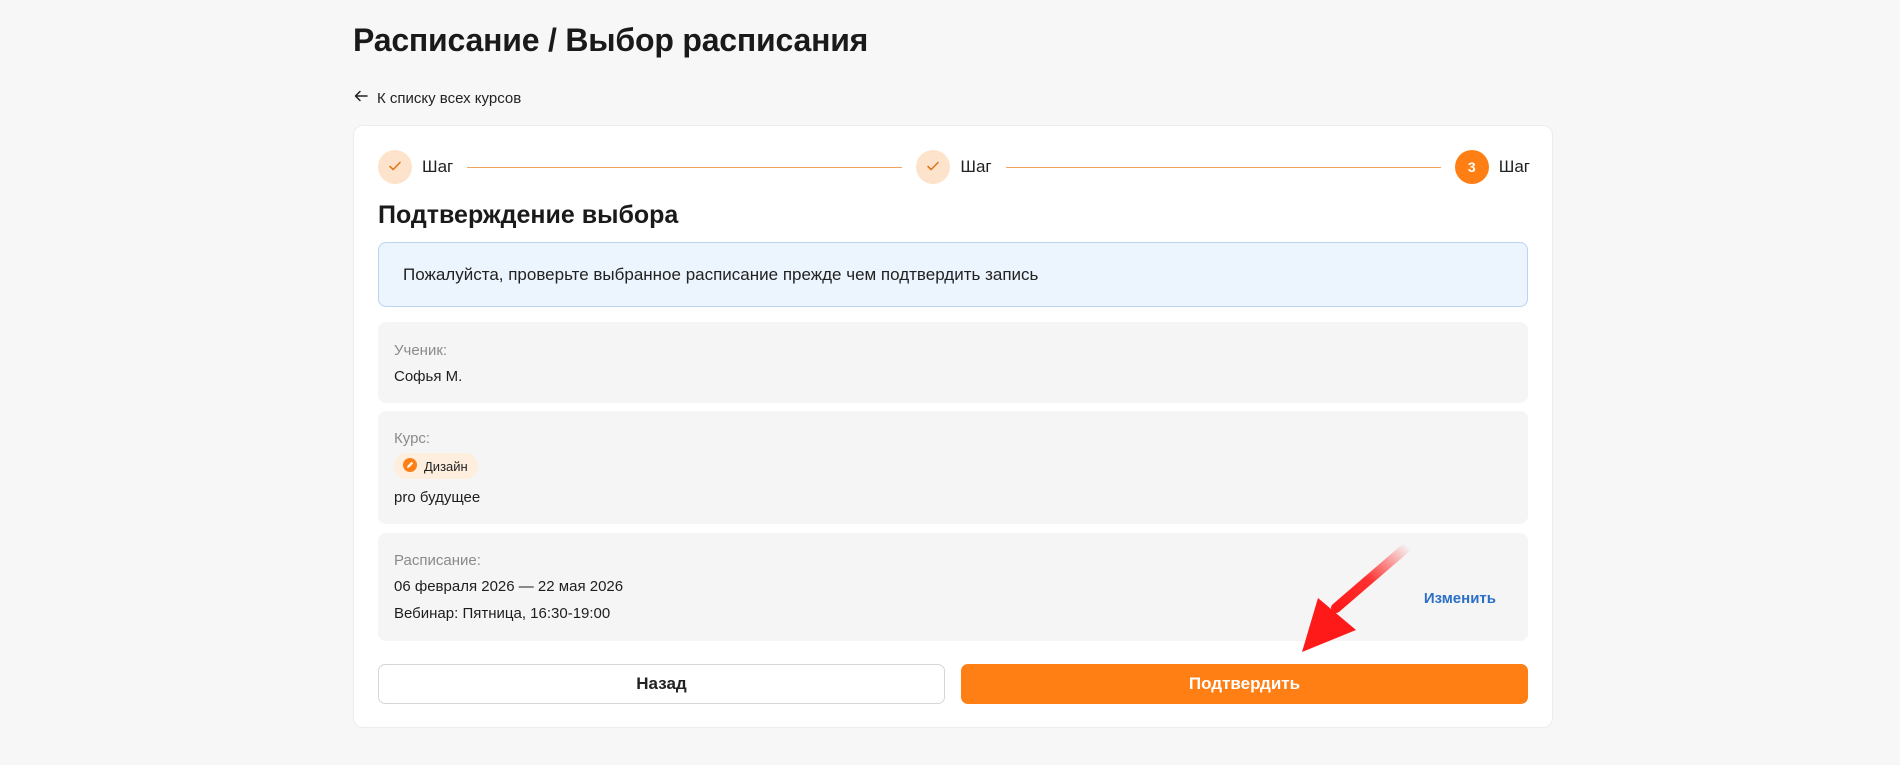 Image resolution: width=1900 pixels, height=765 pixels. What do you see at coordinates (412, 438) in the screenshot?
I see `course-label: Курс:` at bounding box center [412, 438].